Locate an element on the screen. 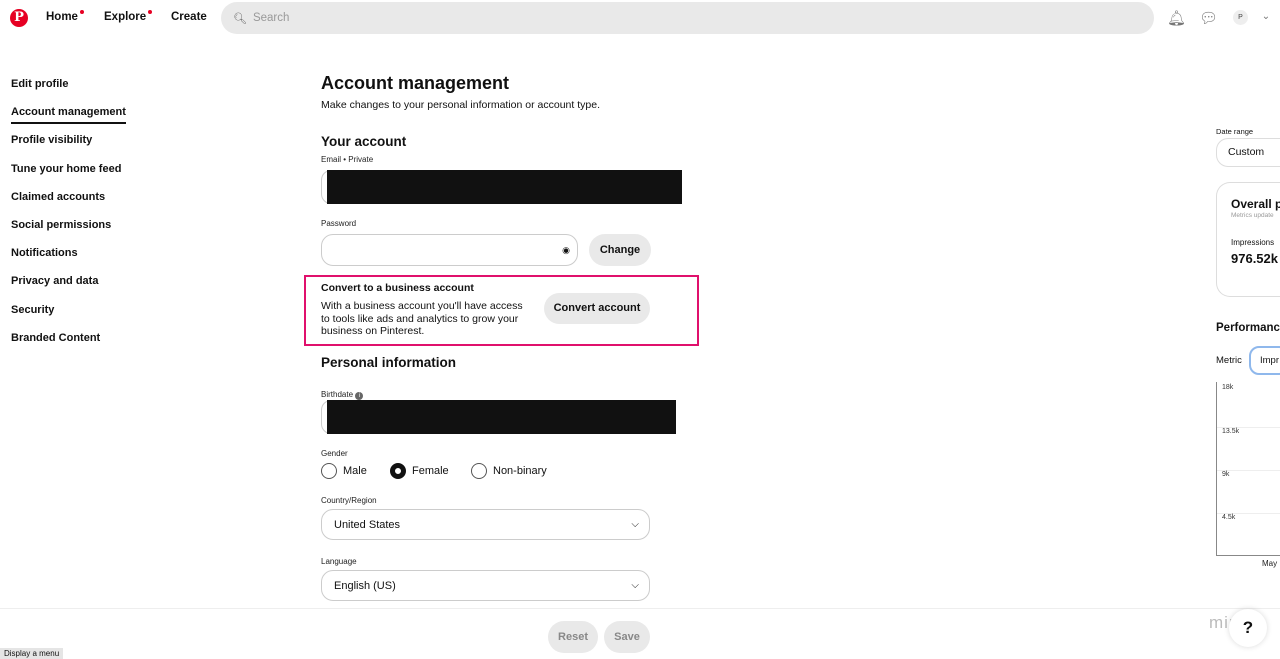 The height and width of the screenshot is (659, 1280). performance-chart-axes is located at coordinates (1248, 469).